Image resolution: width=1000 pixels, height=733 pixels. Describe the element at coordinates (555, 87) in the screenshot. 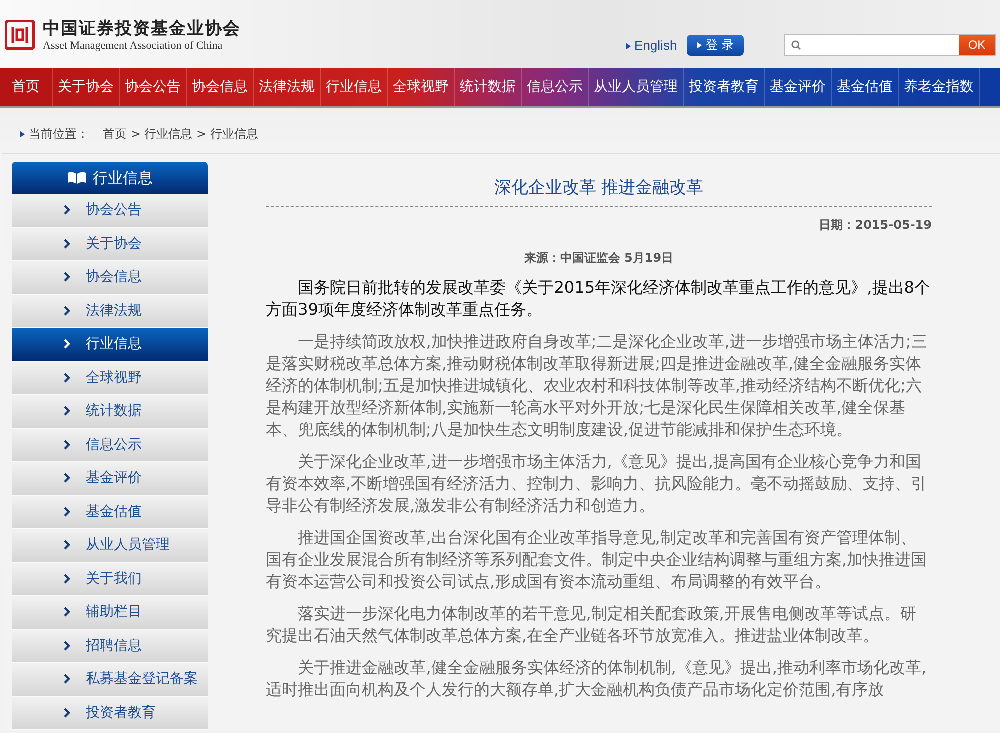

I see `nav-item: 信息公示` at that location.